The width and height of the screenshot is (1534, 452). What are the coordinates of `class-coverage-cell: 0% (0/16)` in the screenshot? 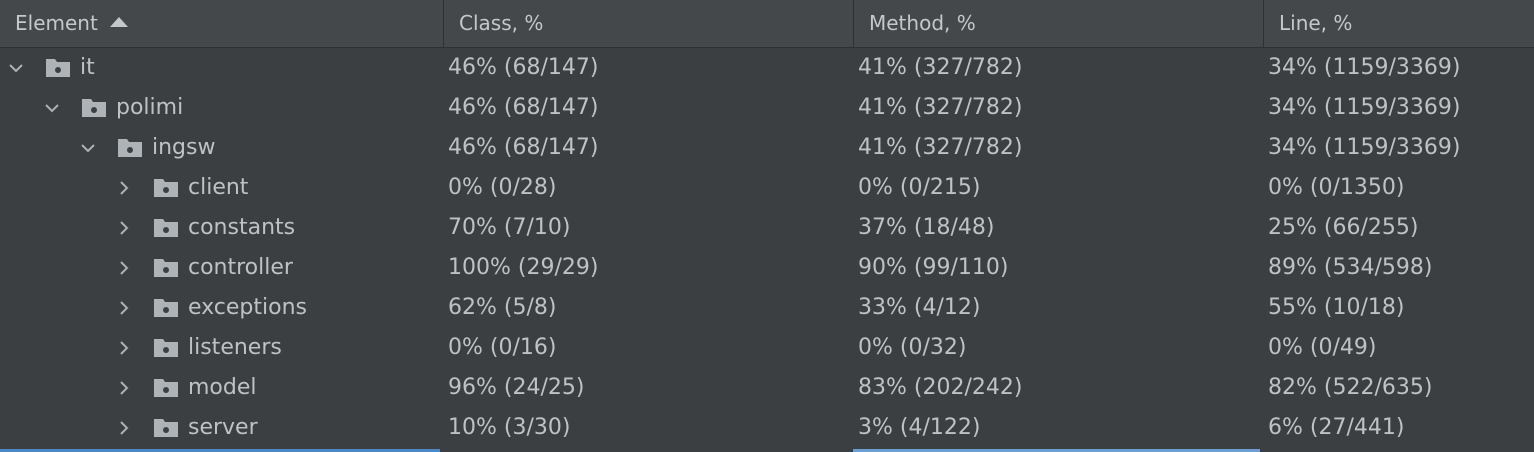 It's located at (502, 347).